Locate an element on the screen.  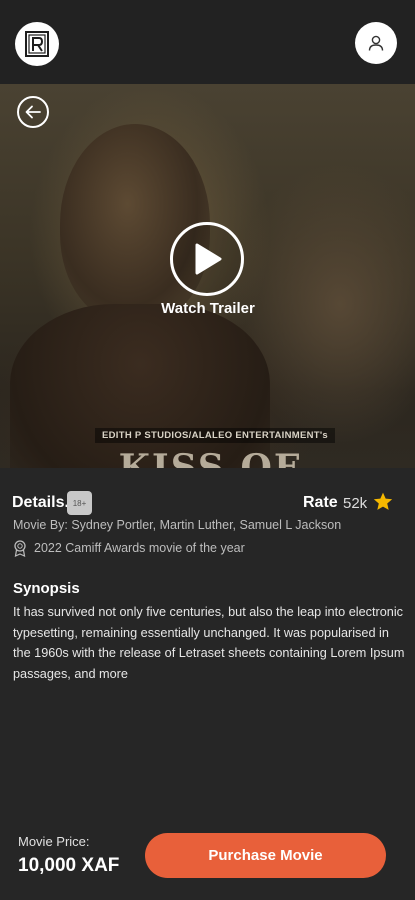
film-logo-icon is located at coordinates (37, 44).